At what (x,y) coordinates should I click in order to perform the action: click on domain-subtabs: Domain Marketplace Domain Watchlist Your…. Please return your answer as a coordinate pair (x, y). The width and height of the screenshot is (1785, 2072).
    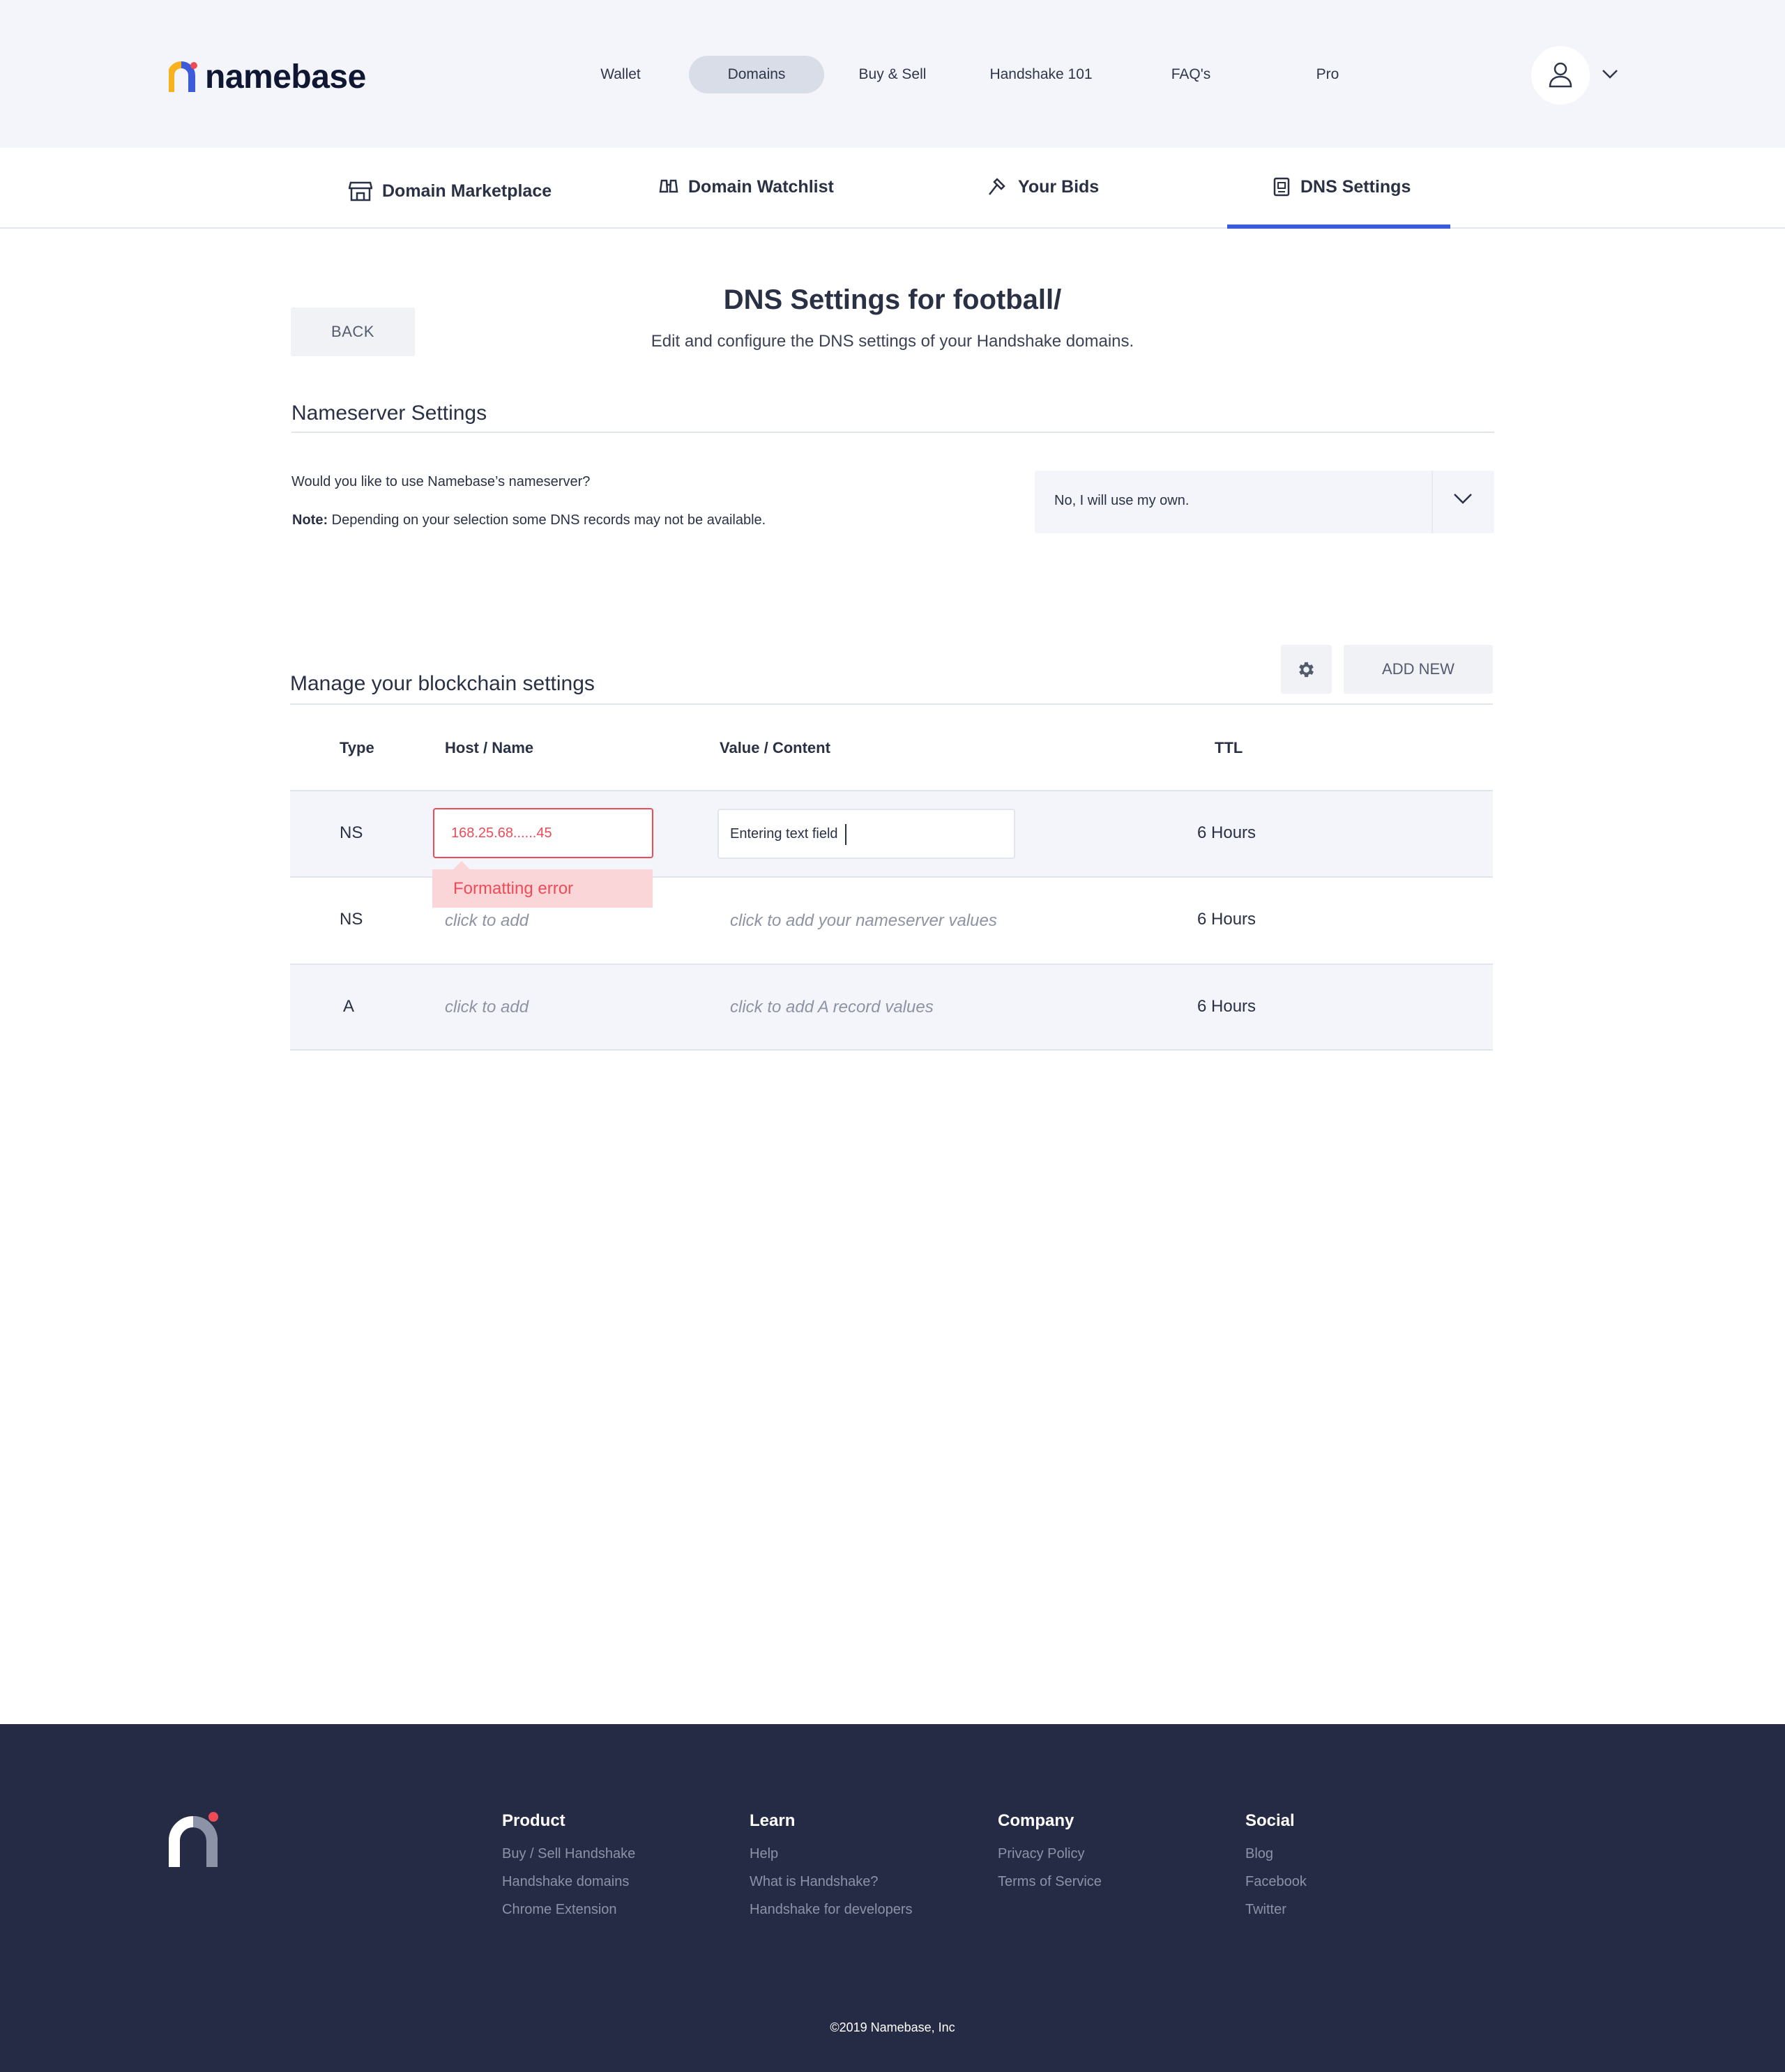
    Looking at the image, I should click on (892, 188).